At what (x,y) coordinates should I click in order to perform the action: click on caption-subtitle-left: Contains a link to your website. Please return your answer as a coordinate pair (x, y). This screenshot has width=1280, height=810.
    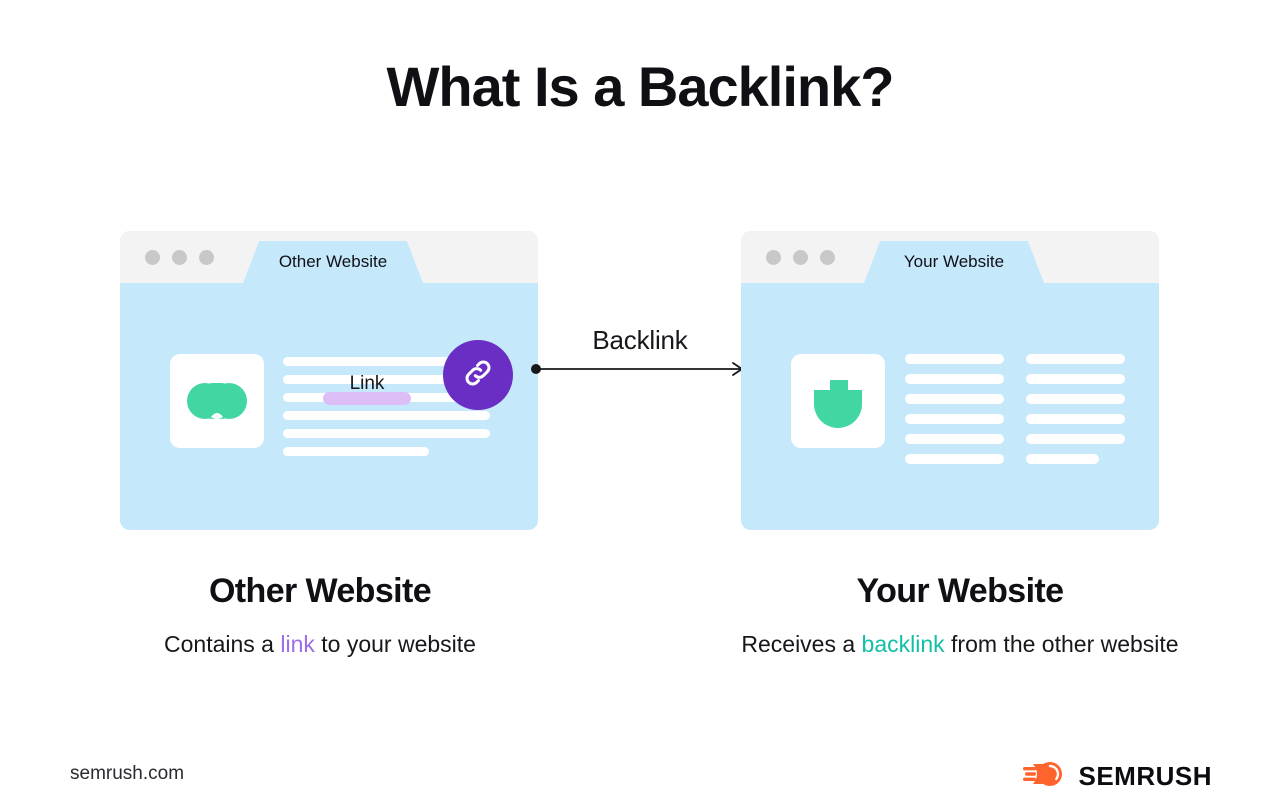
    Looking at the image, I should click on (320, 644).